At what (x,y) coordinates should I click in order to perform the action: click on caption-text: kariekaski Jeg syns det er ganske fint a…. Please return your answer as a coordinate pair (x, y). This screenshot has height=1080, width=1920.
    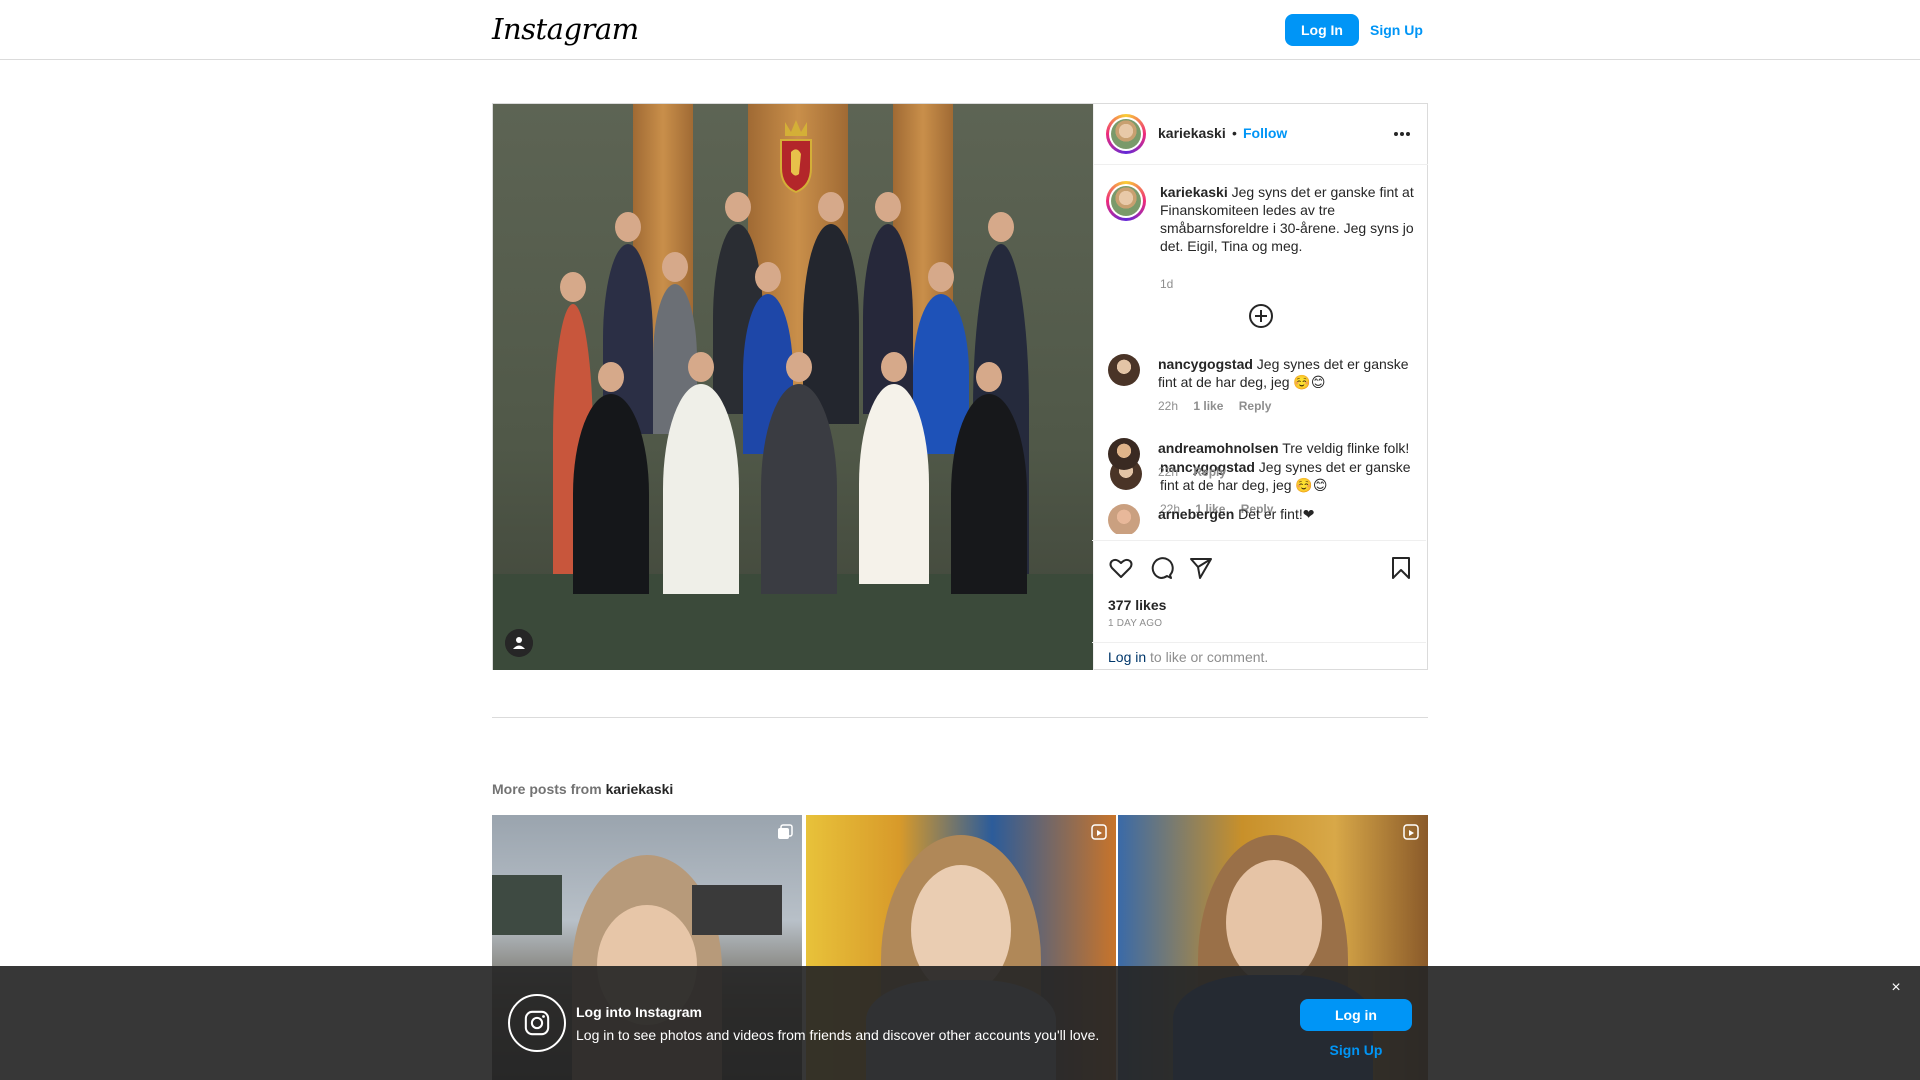
    Looking at the image, I should click on (1289, 219).